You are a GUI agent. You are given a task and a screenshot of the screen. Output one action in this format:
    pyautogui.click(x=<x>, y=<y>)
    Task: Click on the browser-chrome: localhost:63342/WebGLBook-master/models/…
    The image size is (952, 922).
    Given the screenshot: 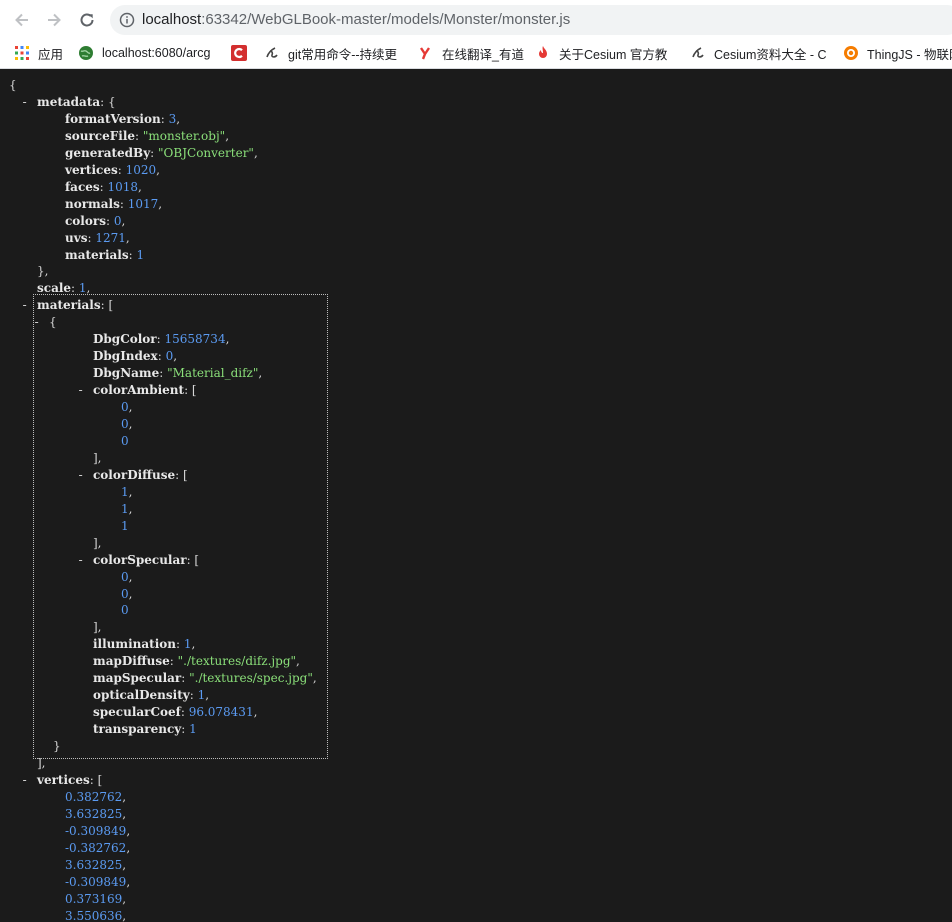 What is the action you would take?
    pyautogui.click(x=476, y=34)
    